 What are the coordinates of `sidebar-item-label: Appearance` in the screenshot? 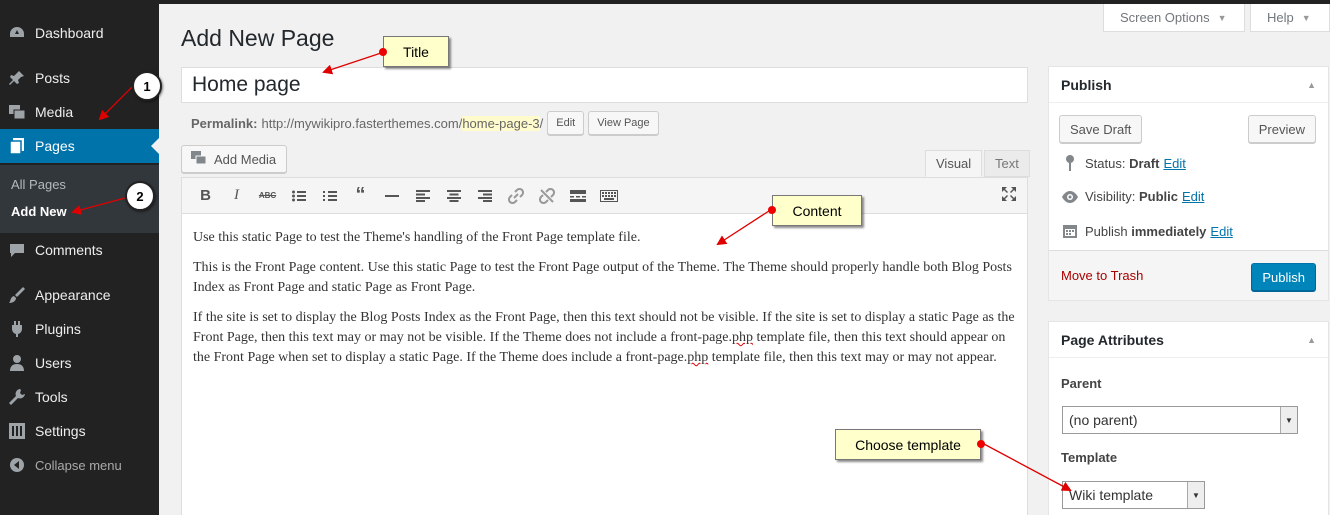 It's located at (73, 295).